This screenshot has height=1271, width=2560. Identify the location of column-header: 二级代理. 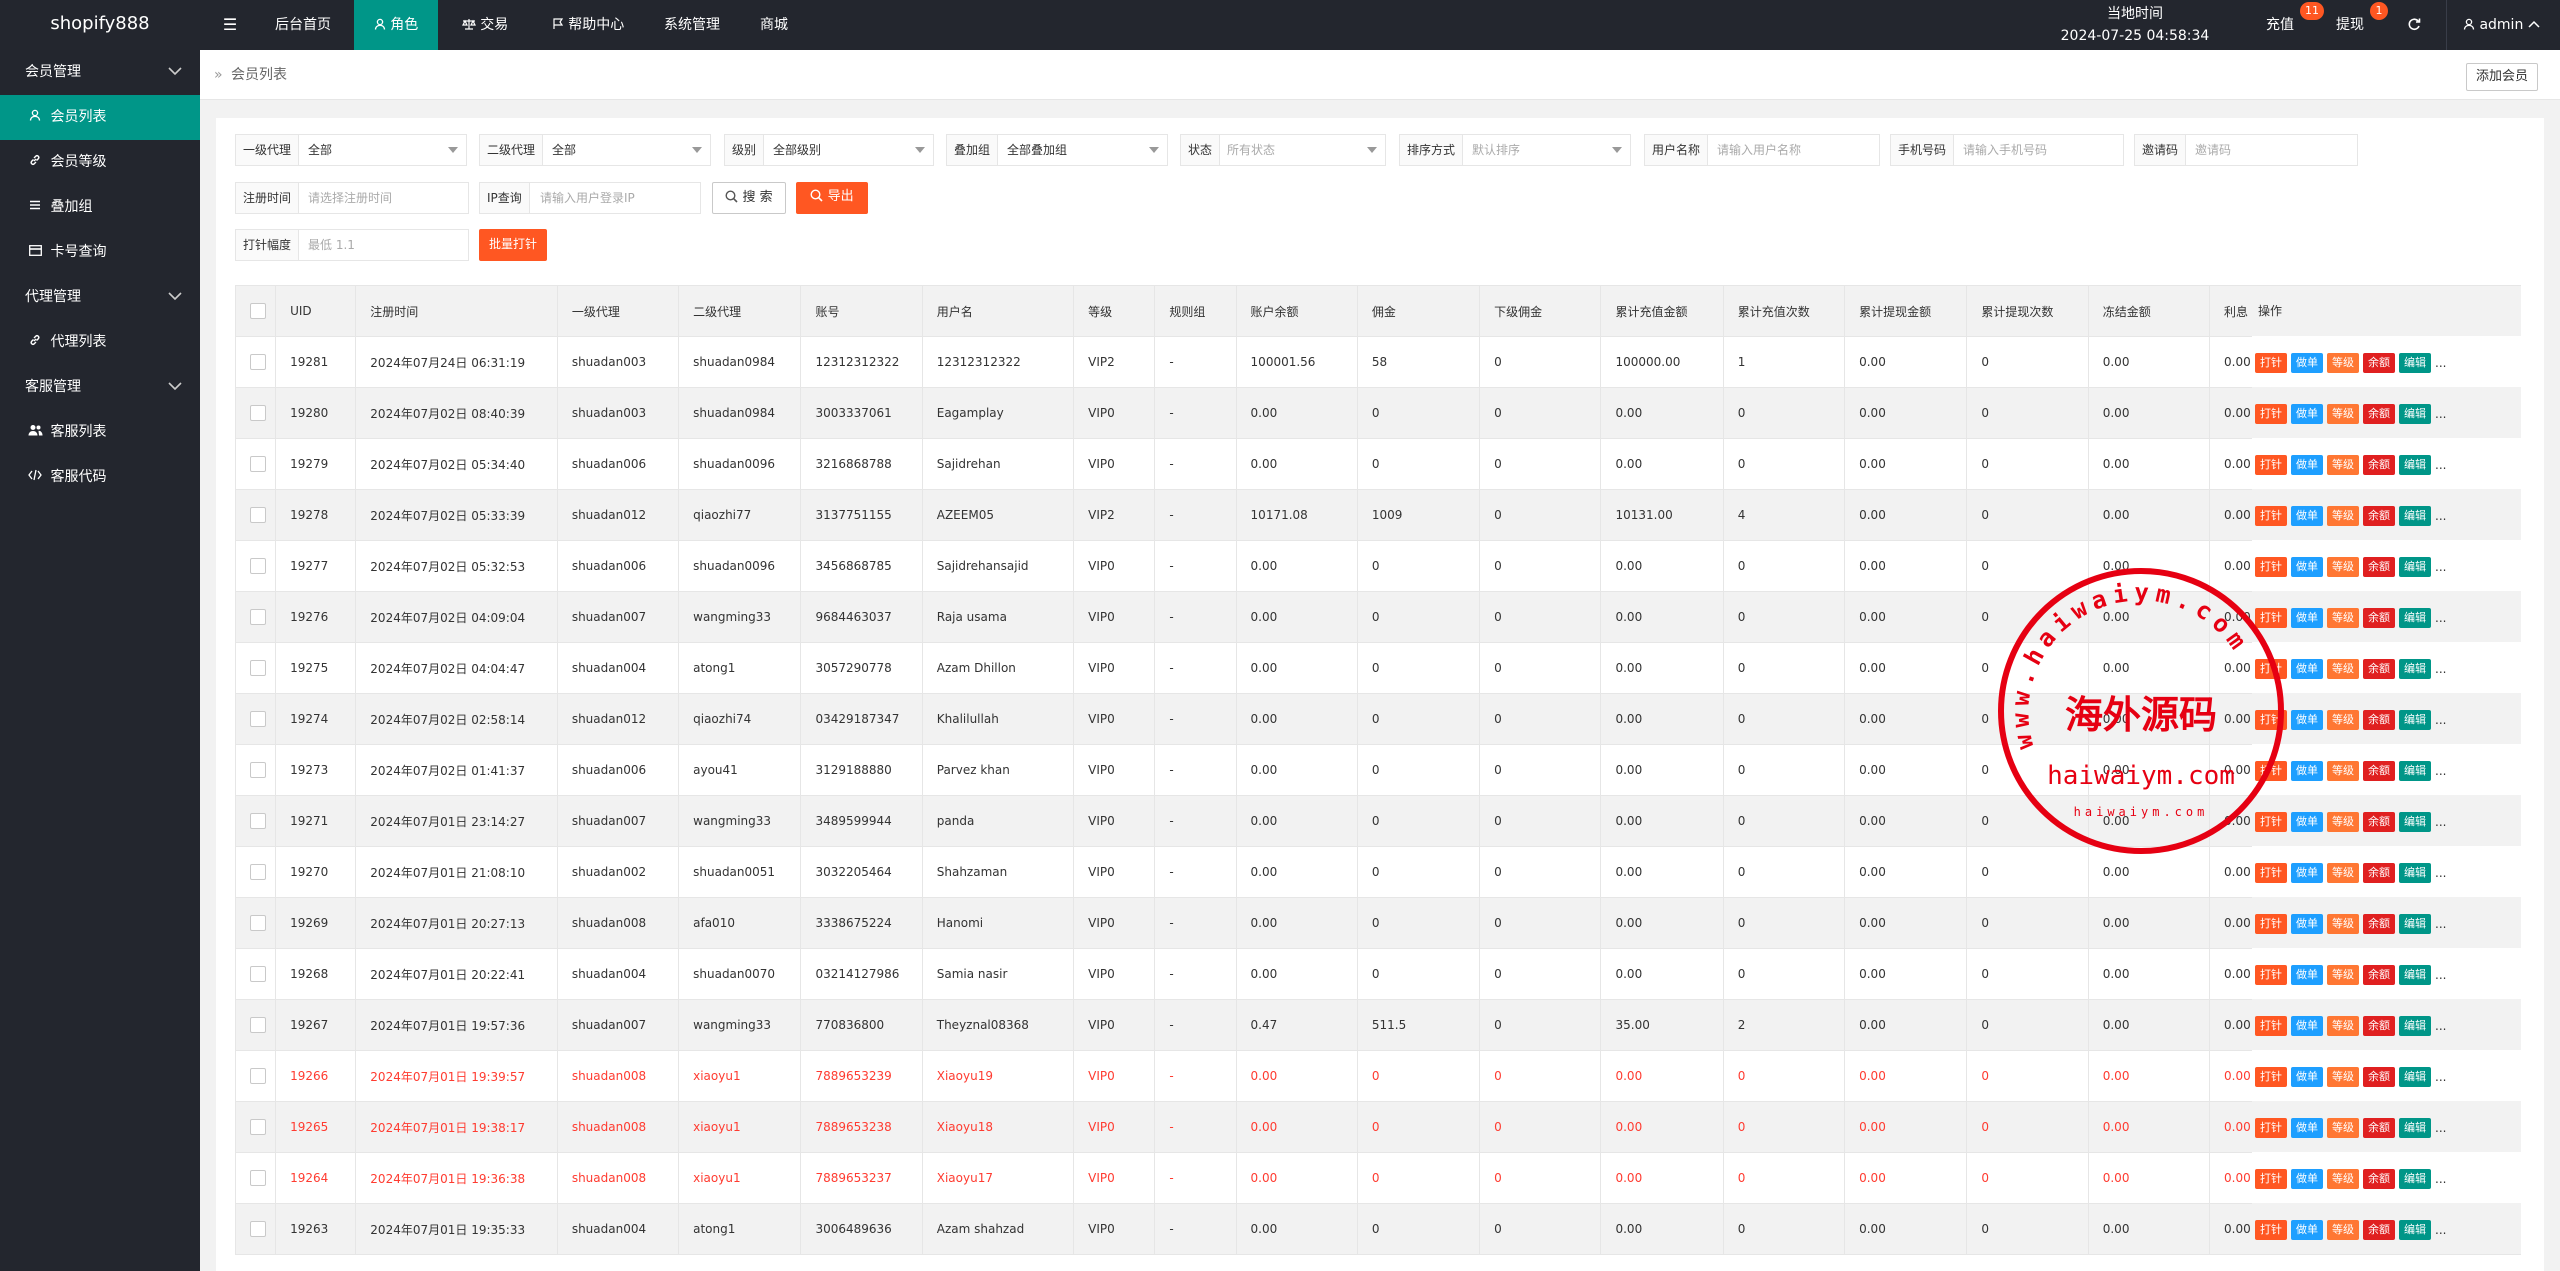
(740, 311).